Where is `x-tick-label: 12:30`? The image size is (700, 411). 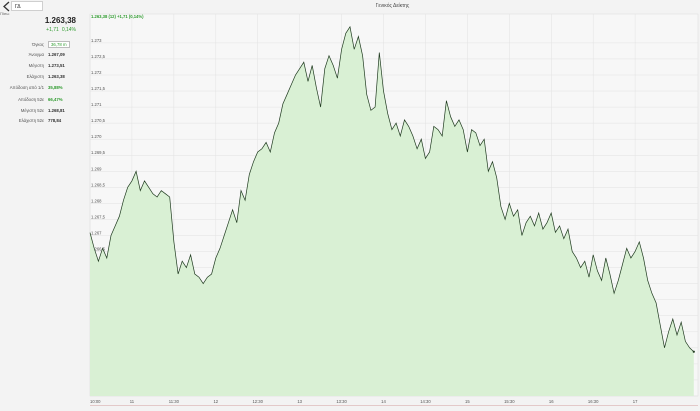 x-tick-label: 12:30 is located at coordinates (257, 401).